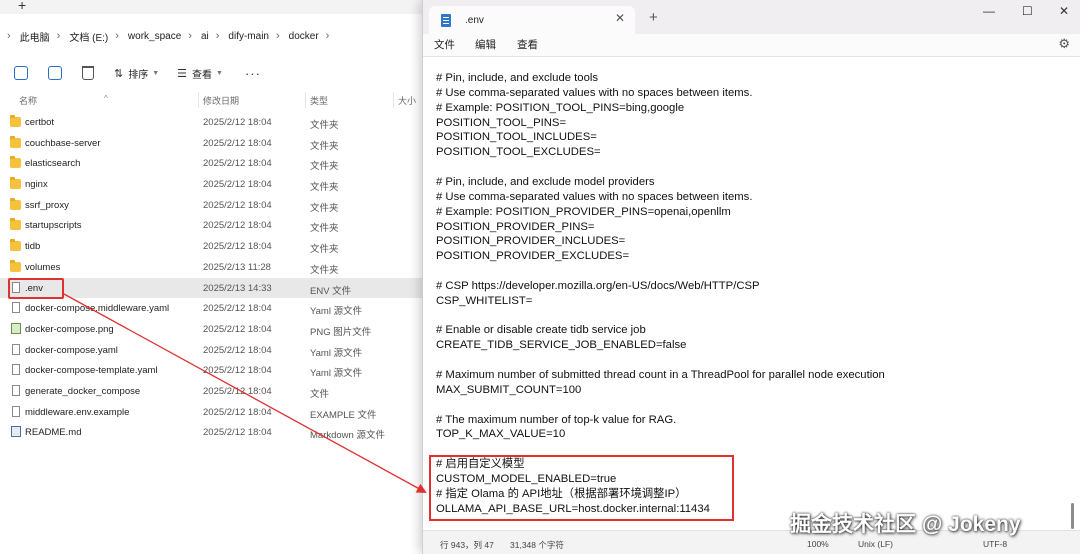  Describe the element at coordinates (205, 36) in the screenshot. I see `breadcrumb-item-ai: ai` at that location.